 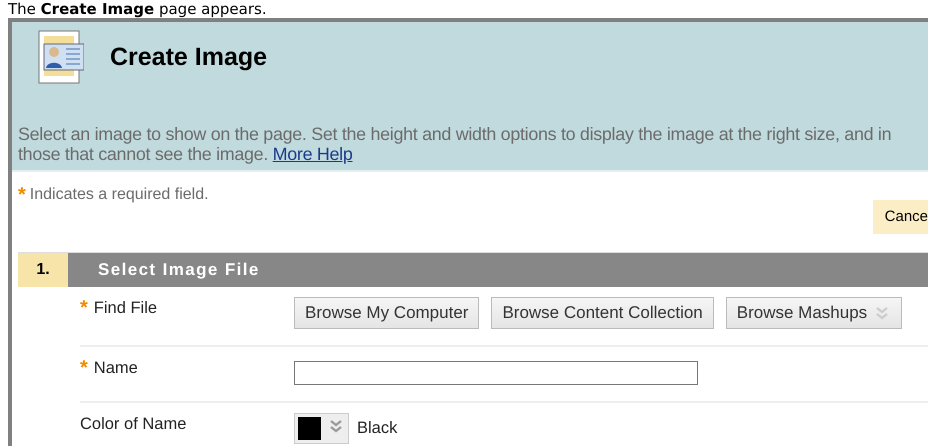 What do you see at coordinates (119, 195) in the screenshot?
I see `required-note: Indicates a required field.` at bounding box center [119, 195].